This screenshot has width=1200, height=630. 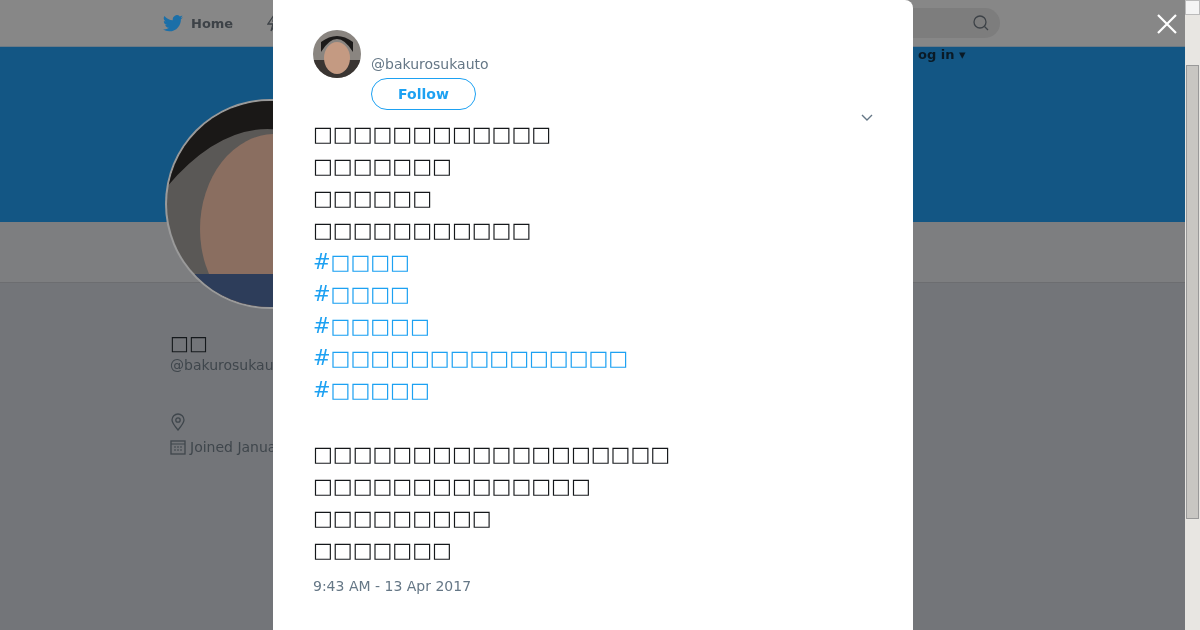 What do you see at coordinates (422, 230) in the screenshot?
I see `tweet-text-line: □□□□□□□□□□□` at bounding box center [422, 230].